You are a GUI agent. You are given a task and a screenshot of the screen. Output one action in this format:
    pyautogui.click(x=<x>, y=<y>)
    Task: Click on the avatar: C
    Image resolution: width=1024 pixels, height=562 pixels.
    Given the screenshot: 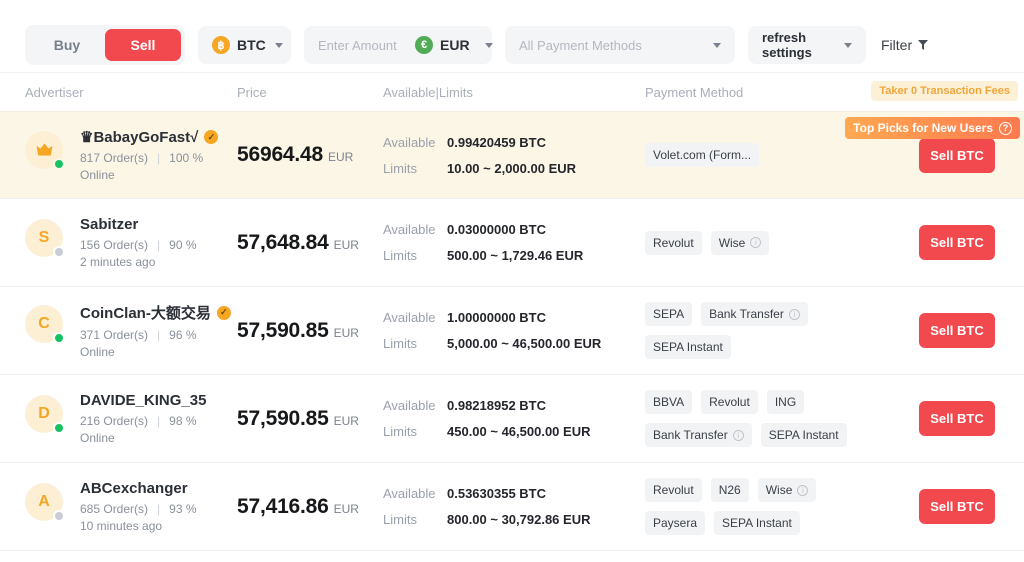 What is the action you would take?
    pyautogui.click(x=45, y=324)
    